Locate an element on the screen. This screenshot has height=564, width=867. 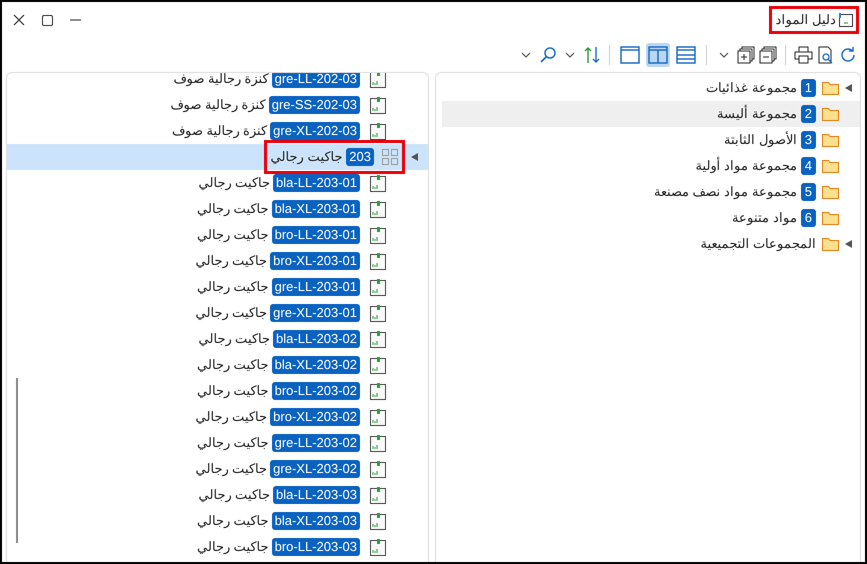
group-number-badge: 6 is located at coordinates (808, 218).